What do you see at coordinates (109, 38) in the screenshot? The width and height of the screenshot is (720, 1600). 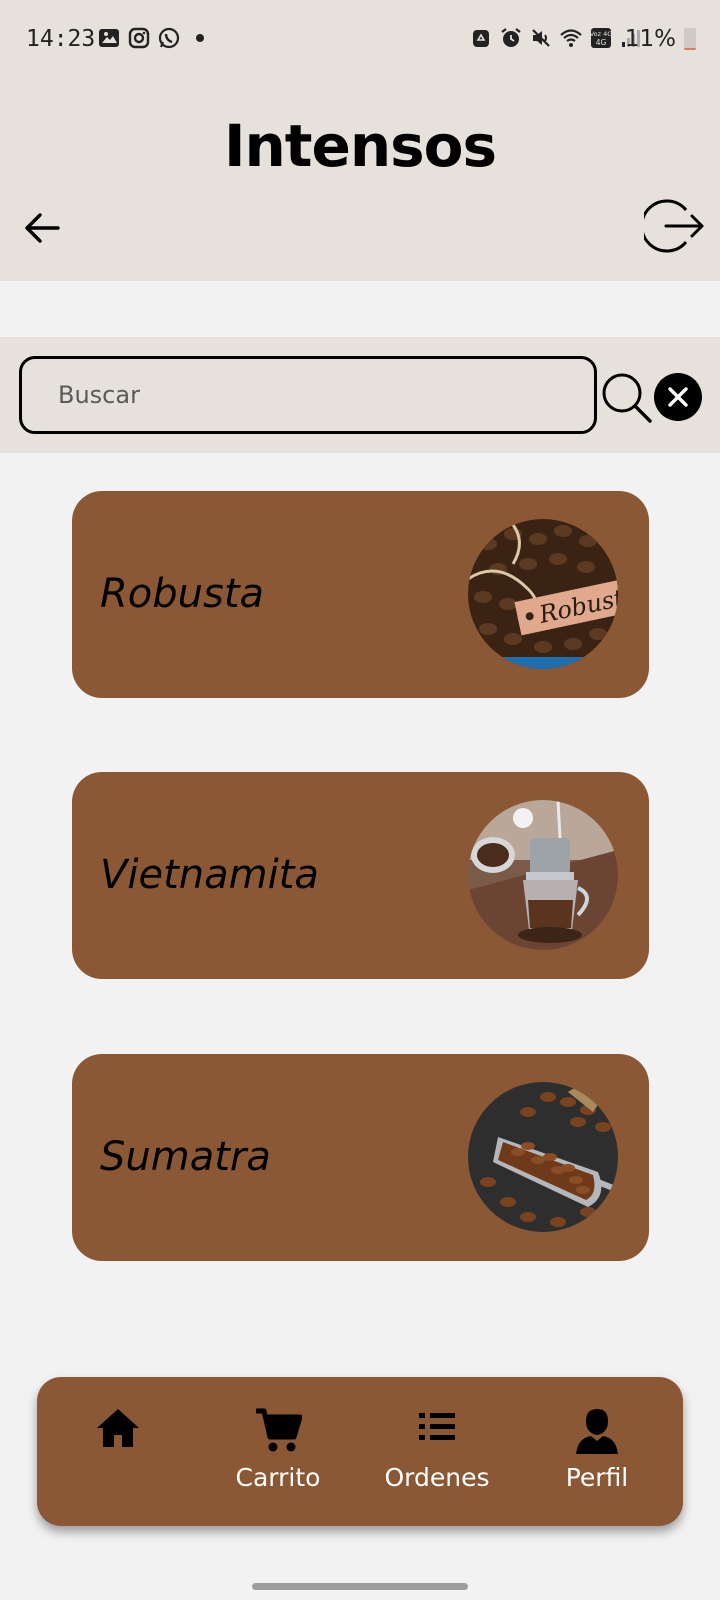 I see `gallery-icon` at bounding box center [109, 38].